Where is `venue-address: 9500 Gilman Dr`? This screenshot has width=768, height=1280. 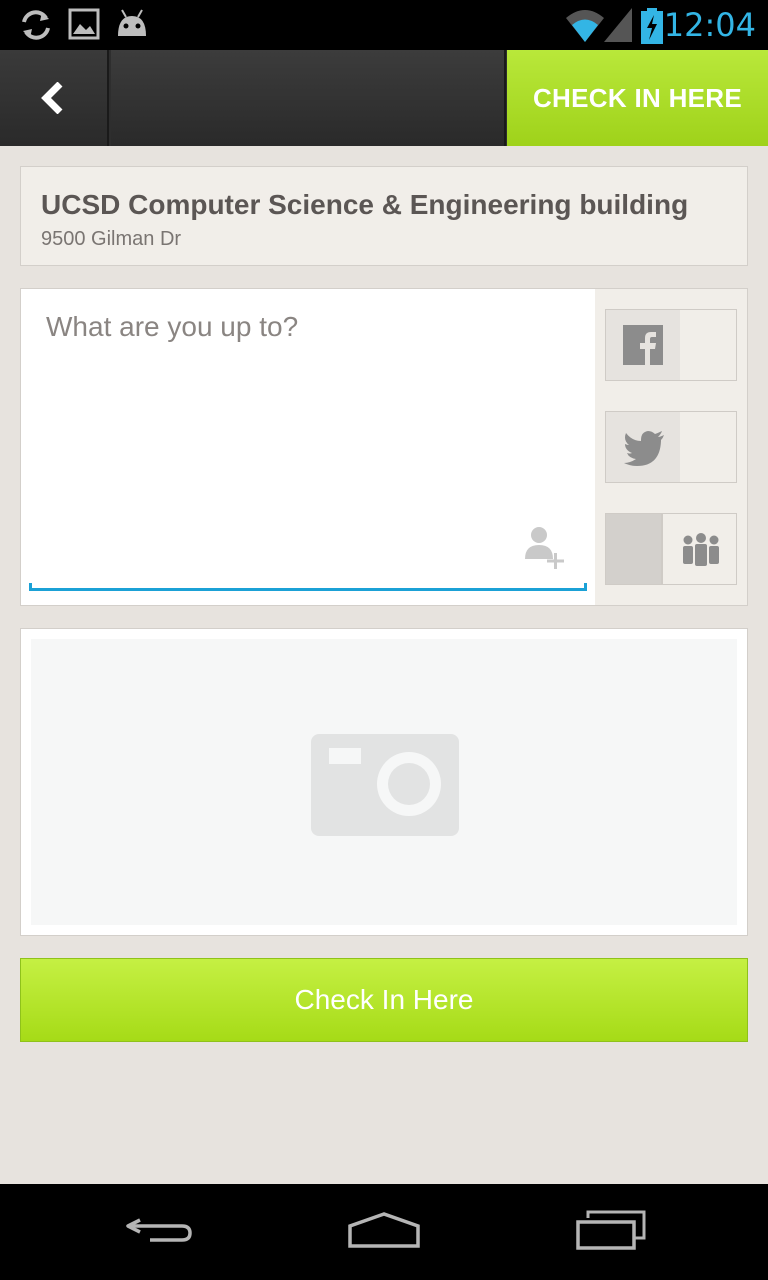 venue-address: 9500 Gilman Dr is located at coordinates (111, 239).